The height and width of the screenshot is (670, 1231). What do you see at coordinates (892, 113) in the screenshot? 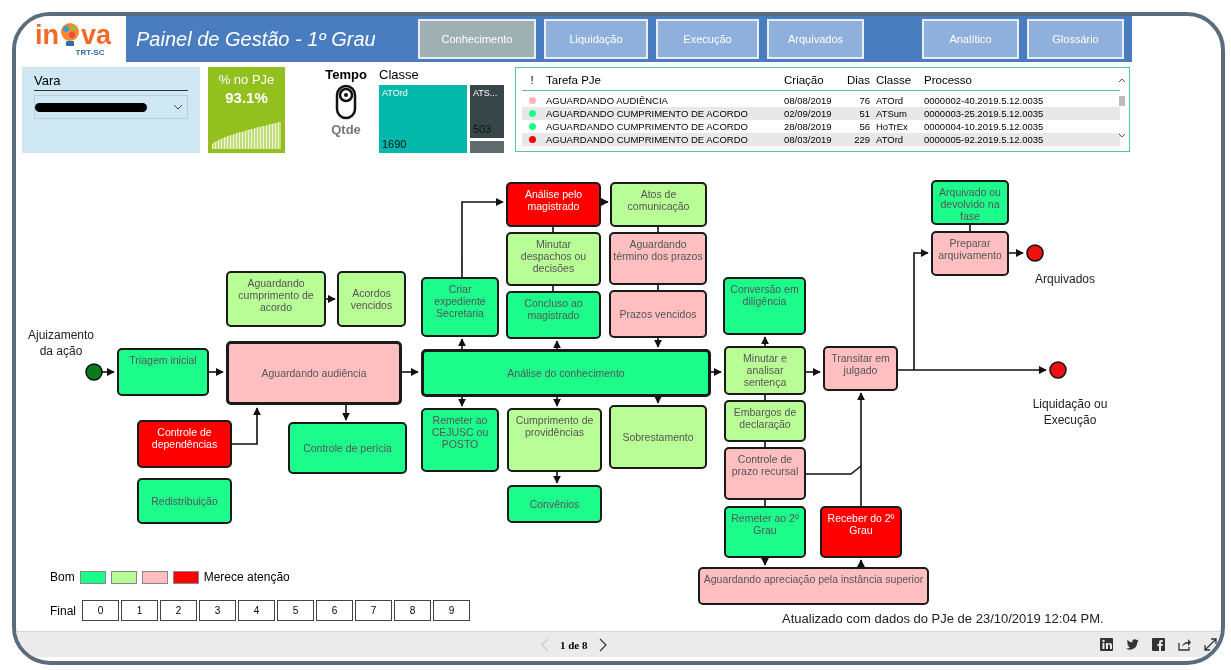
I see `table-cell-text: ATSum` at bounding box center [892, 113].